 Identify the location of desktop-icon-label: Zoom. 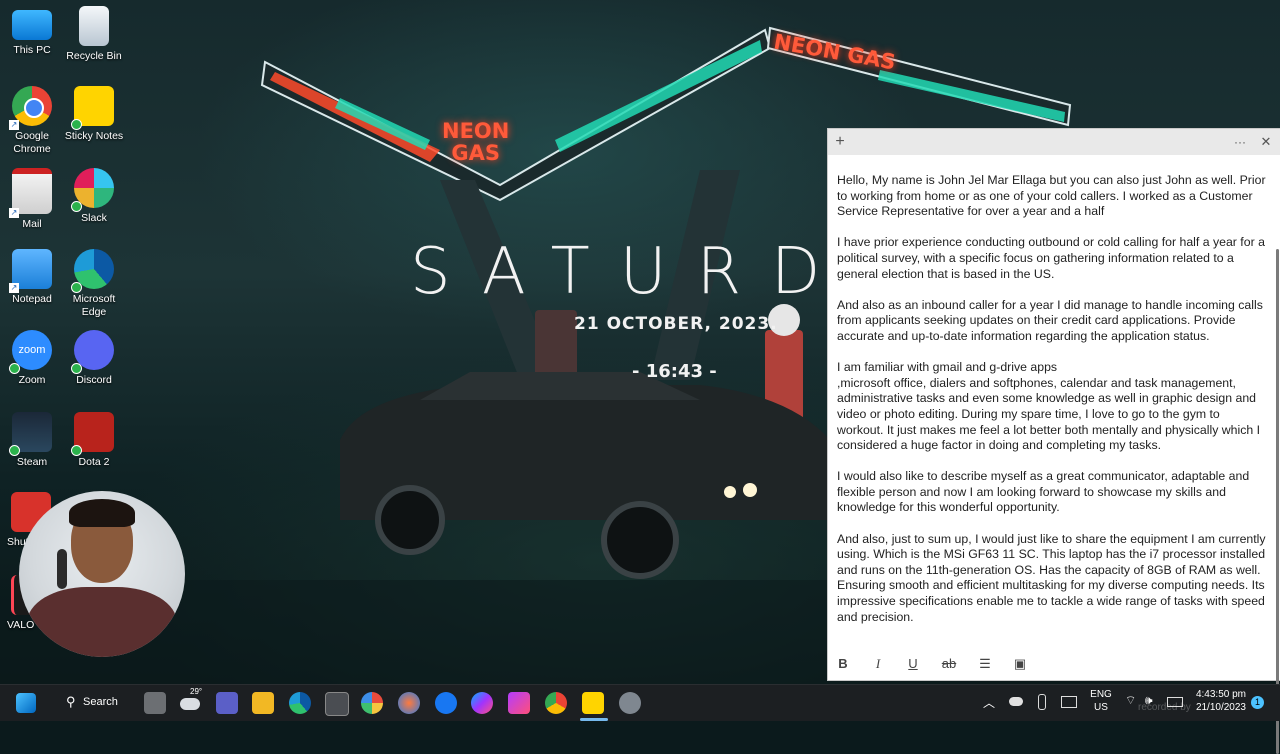
(32, 380).